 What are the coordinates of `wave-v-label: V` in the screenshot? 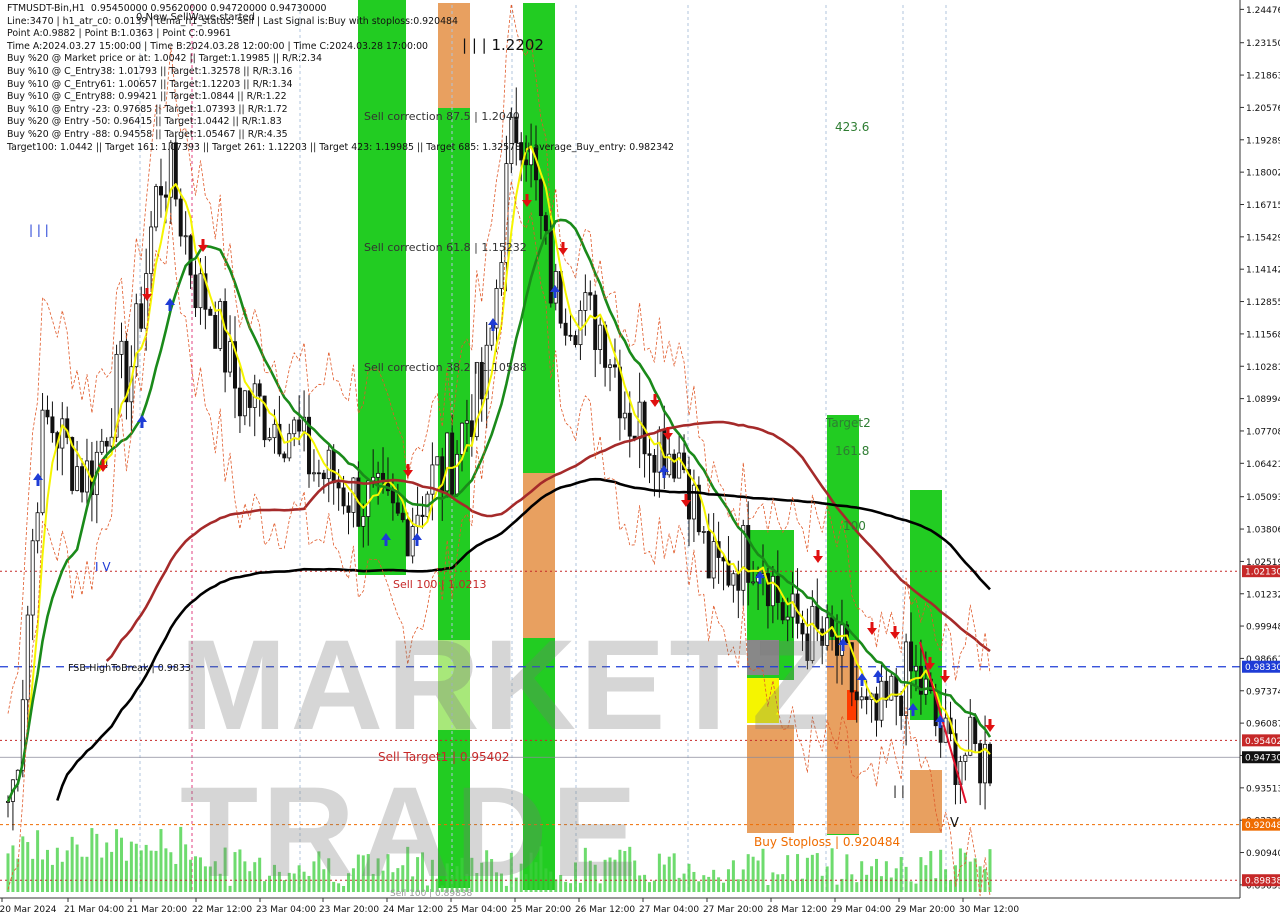 It's located at (954, 823).